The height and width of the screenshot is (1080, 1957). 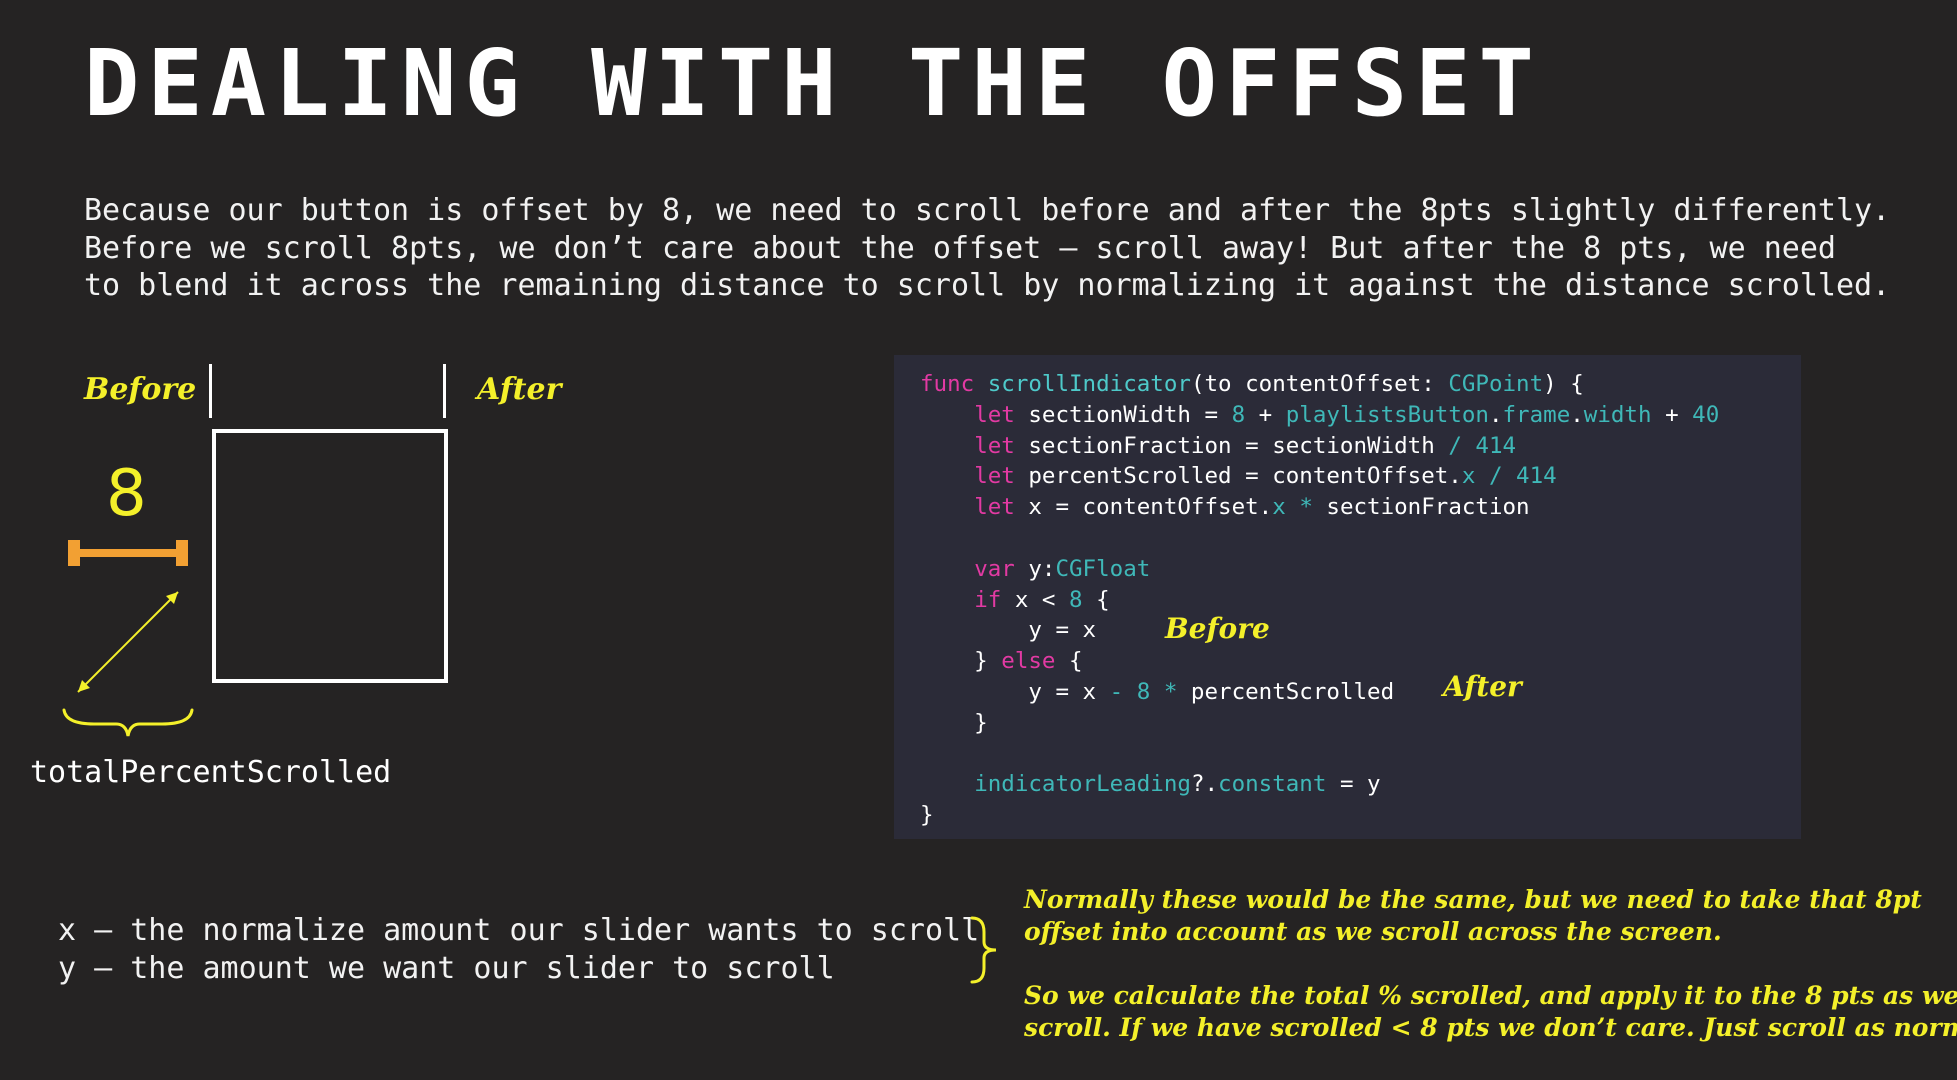 I want to click on code-line: let sectionFraction = sectionWidth / 414, so click(x=1360, y=446).